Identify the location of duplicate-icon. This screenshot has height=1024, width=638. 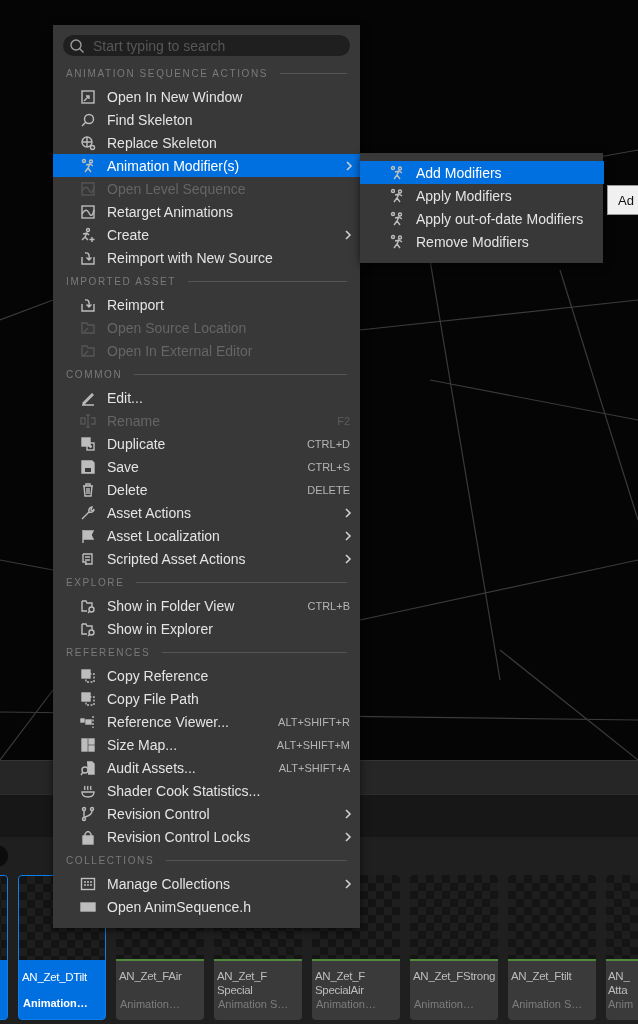
(88, 443).